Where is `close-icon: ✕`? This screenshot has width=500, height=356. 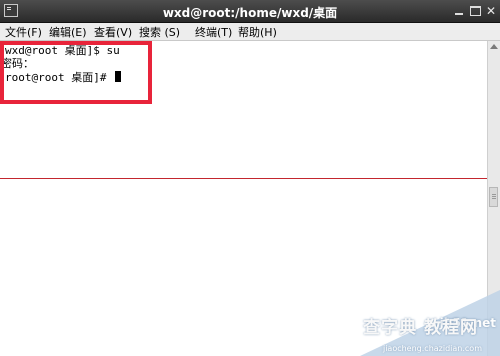
close-icon: ✕ is located at coordinates (491, 11).